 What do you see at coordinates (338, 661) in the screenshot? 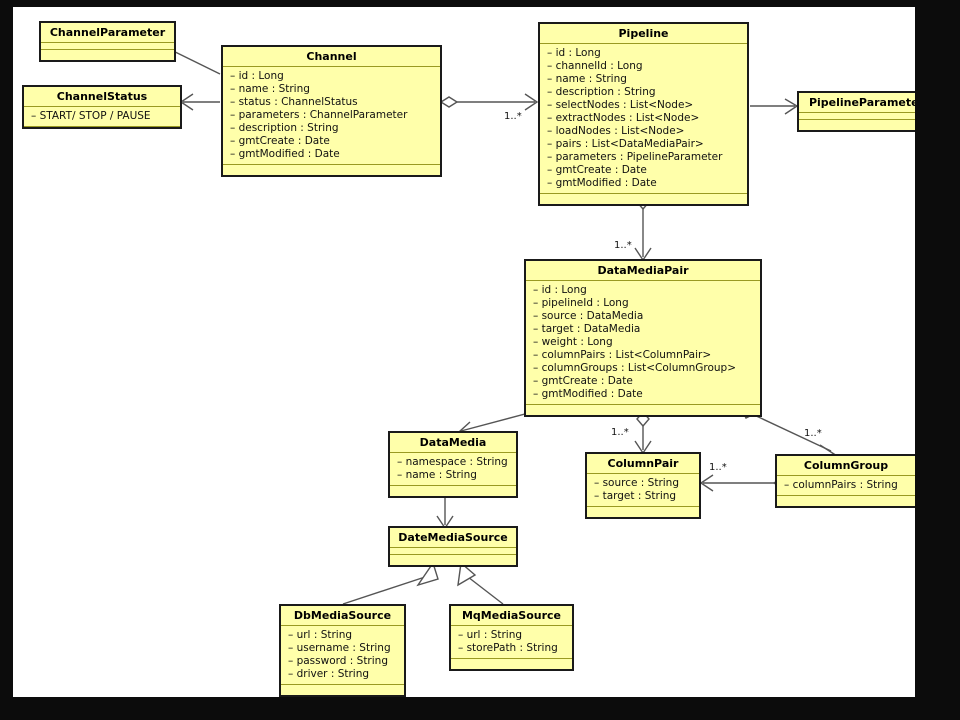
I see `attribute-row: – password : String` at bounding box center [338, 661].